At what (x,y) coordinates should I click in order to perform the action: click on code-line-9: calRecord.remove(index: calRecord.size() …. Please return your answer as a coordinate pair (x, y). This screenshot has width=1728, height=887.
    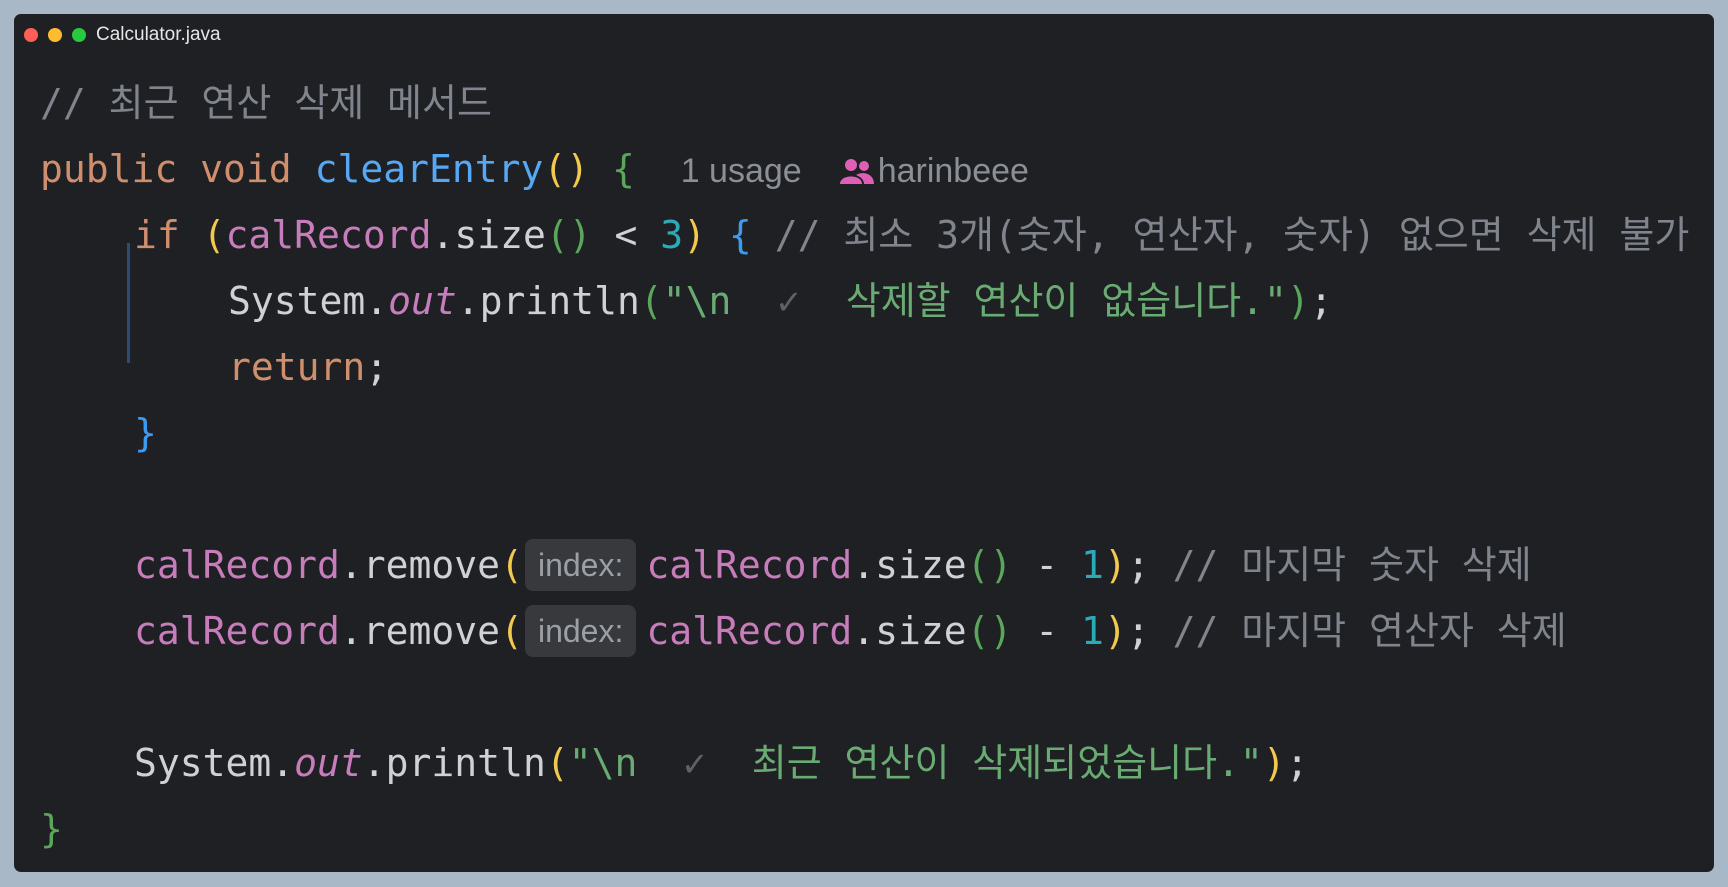
    Looking at the image, I should click on (803, 631).